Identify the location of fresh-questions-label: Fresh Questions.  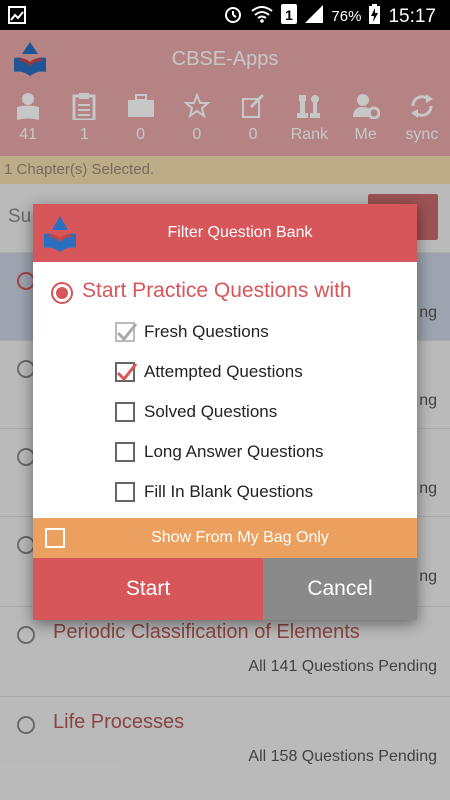
(206, 331).